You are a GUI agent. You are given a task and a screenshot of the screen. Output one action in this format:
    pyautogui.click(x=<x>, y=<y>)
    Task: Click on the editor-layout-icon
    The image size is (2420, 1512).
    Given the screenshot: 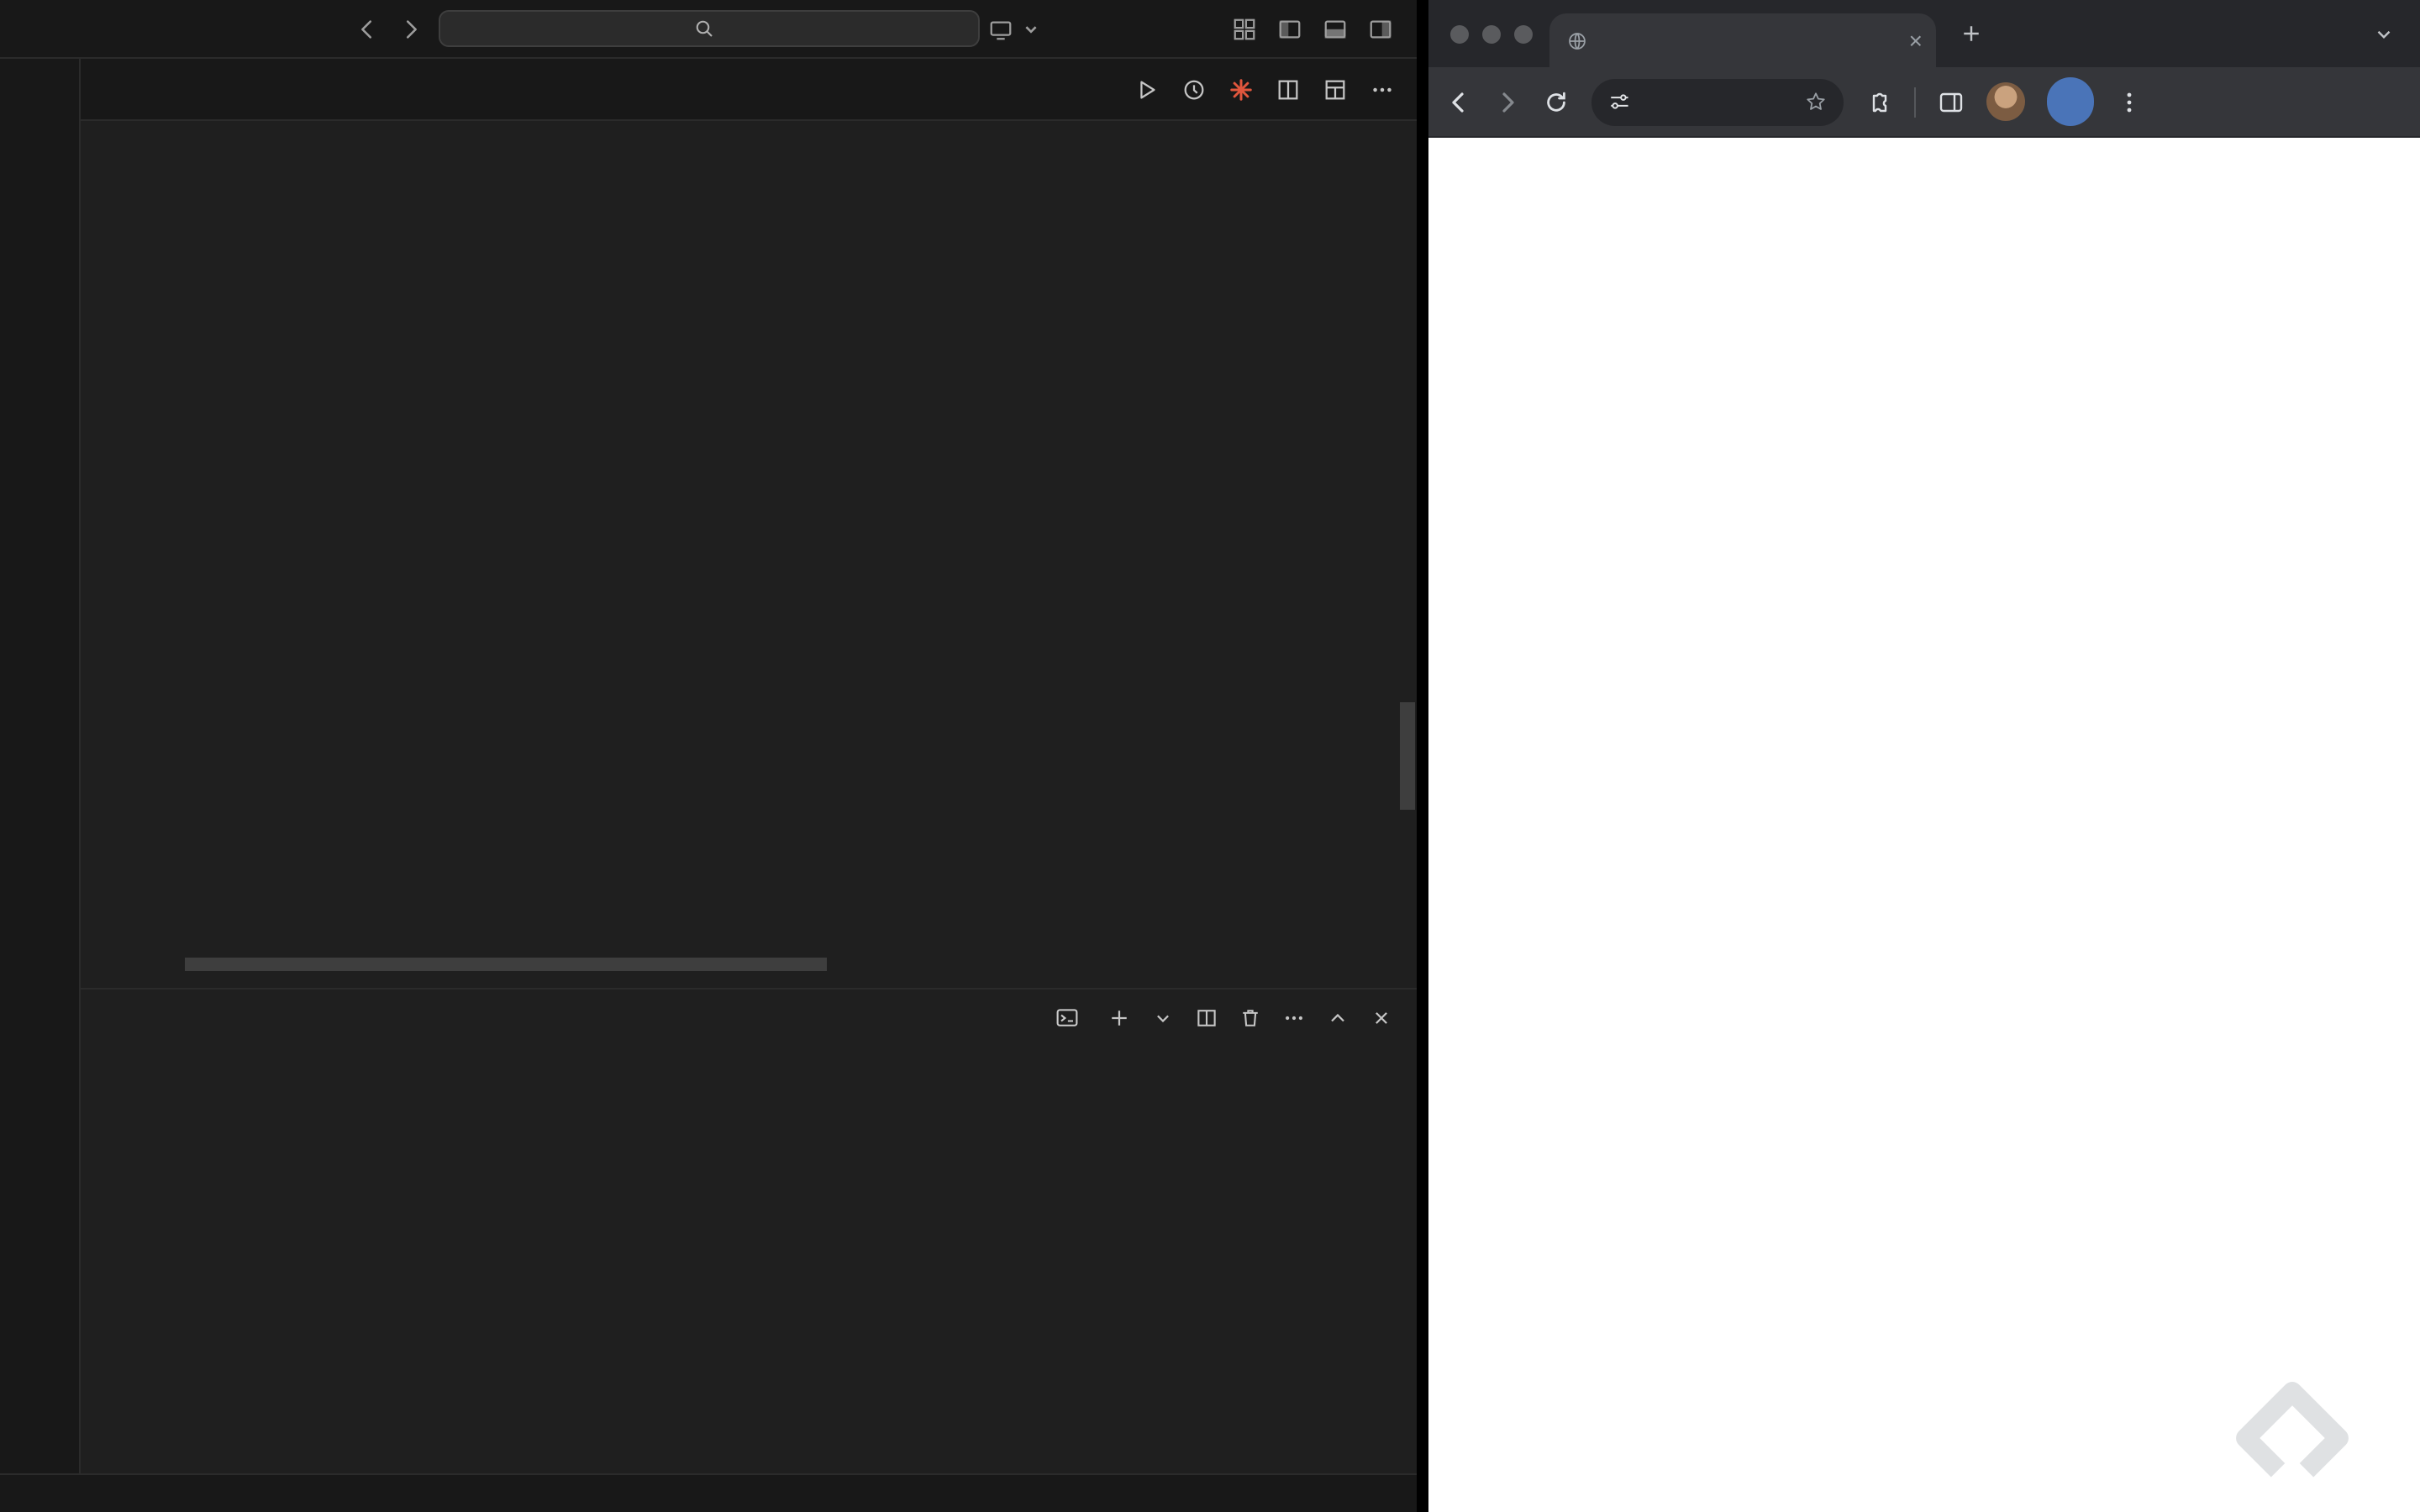 What is the action you would take?
    pyautogui.click(x=1335, y=89)
    